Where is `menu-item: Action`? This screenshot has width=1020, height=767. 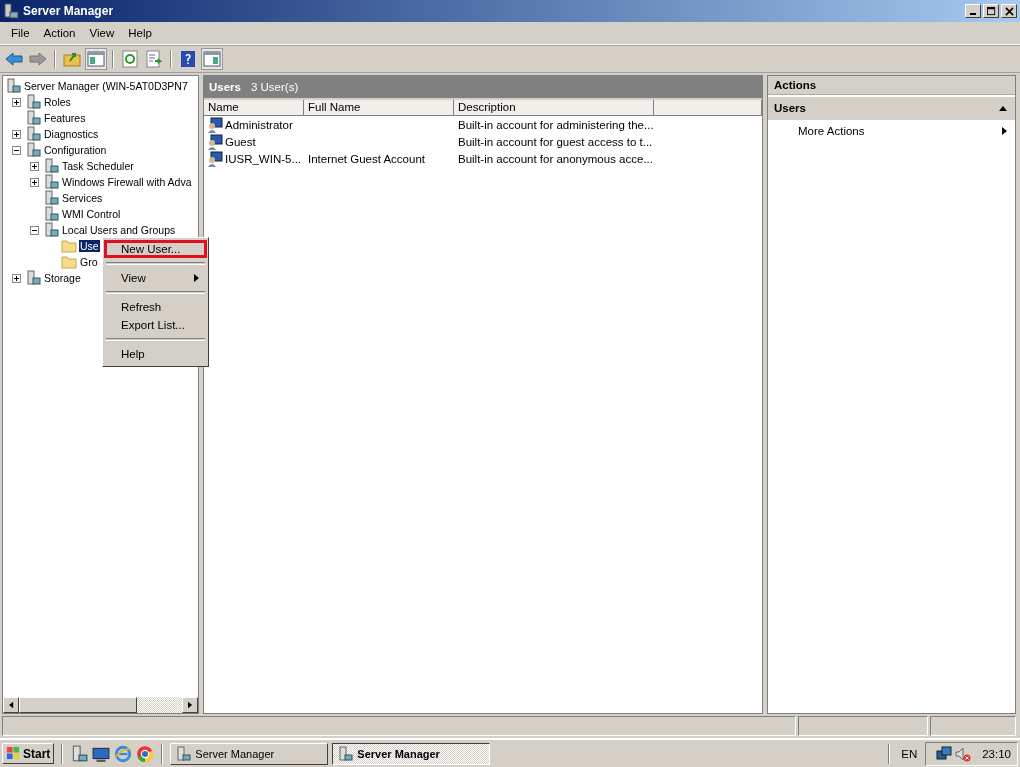 menu-item: Action is located at coordinates (59, 33).